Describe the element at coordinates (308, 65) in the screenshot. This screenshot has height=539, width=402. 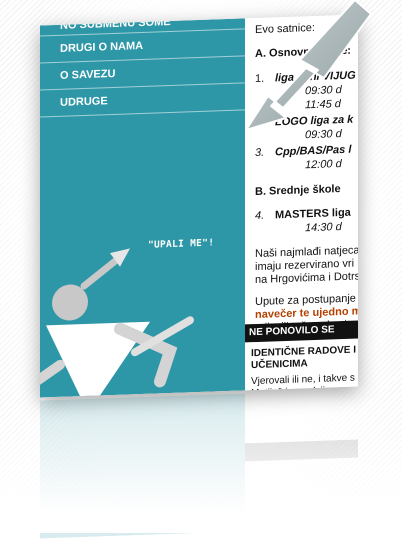
I see `arrow-pointer-icon` at that location.